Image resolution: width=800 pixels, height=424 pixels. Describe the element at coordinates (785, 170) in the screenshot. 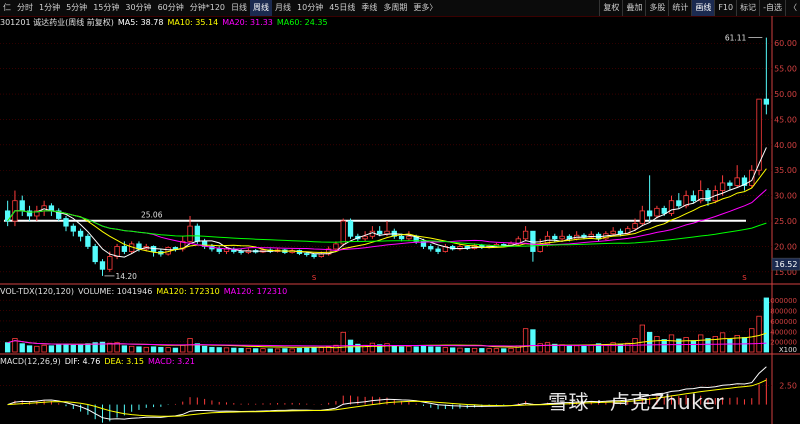

I see `price-tick-label: 35.00` at that location.